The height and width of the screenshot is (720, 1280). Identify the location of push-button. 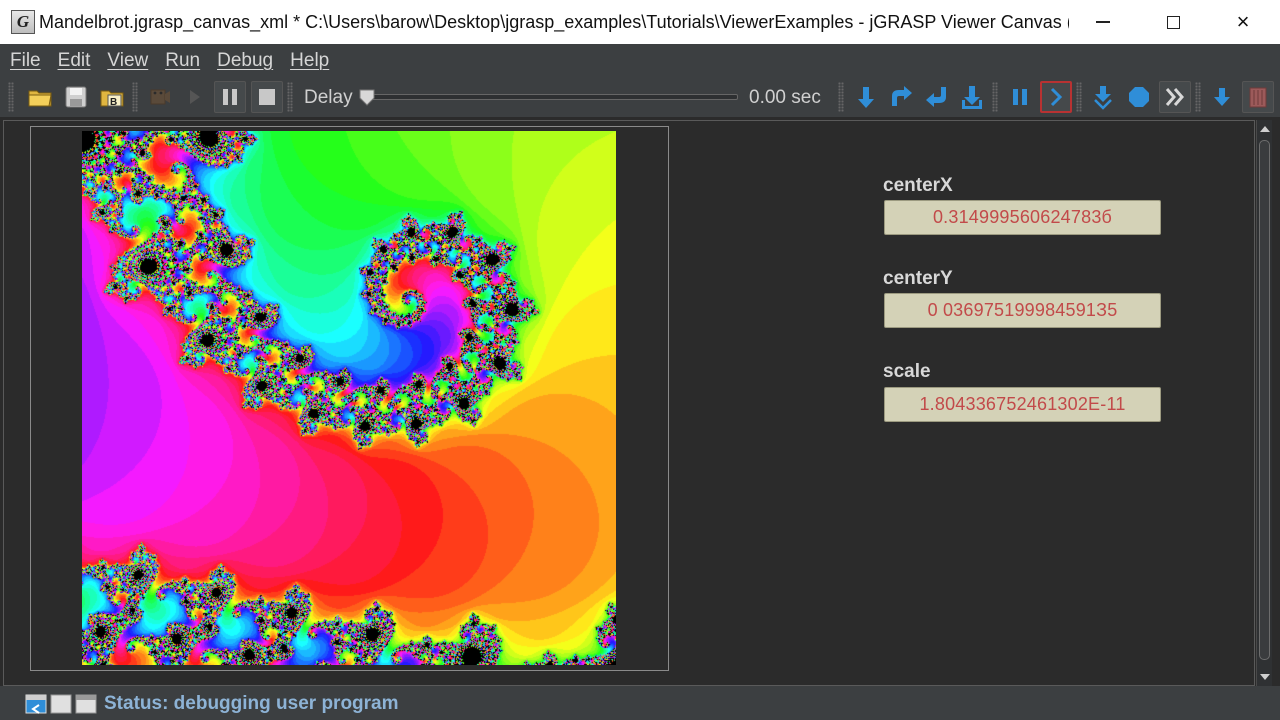
(1222, 97).